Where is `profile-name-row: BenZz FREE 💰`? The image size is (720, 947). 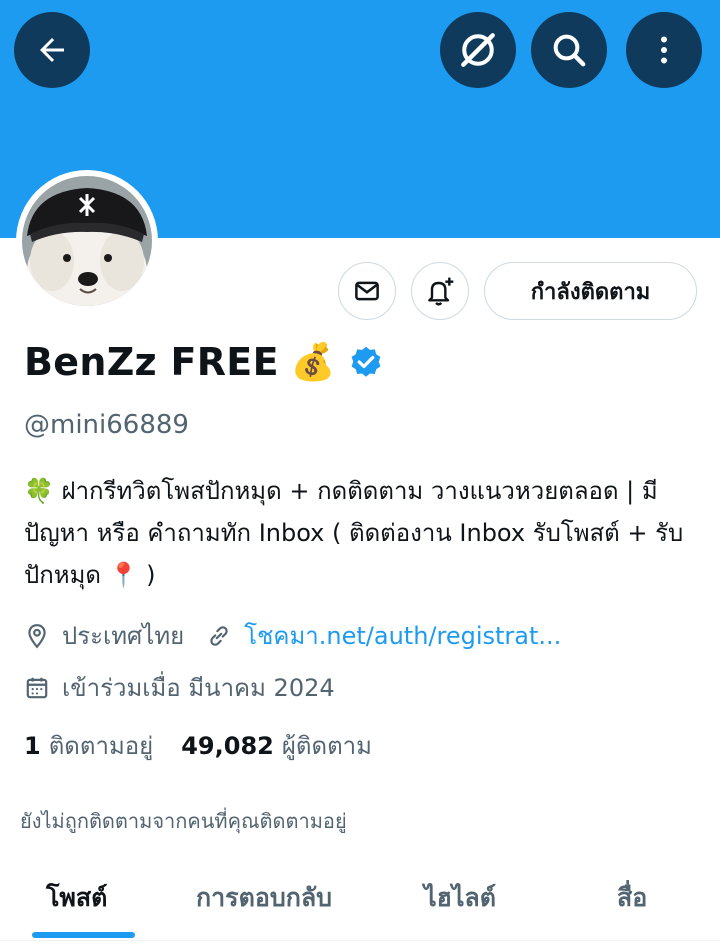 profile-name-row: BenZz FREE 💰 is located at coordinates (204, 362).